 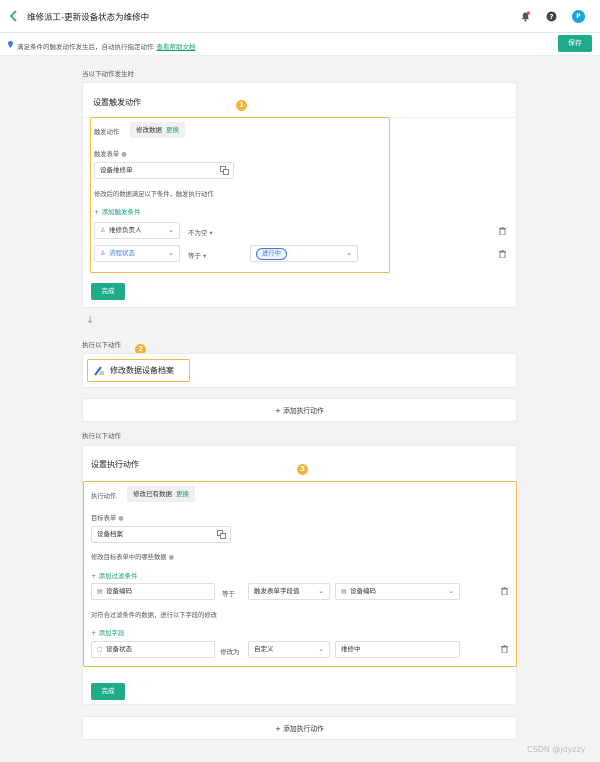 I want to click on filter-field: ▤ 设备编码, so click(x=153, y=591).